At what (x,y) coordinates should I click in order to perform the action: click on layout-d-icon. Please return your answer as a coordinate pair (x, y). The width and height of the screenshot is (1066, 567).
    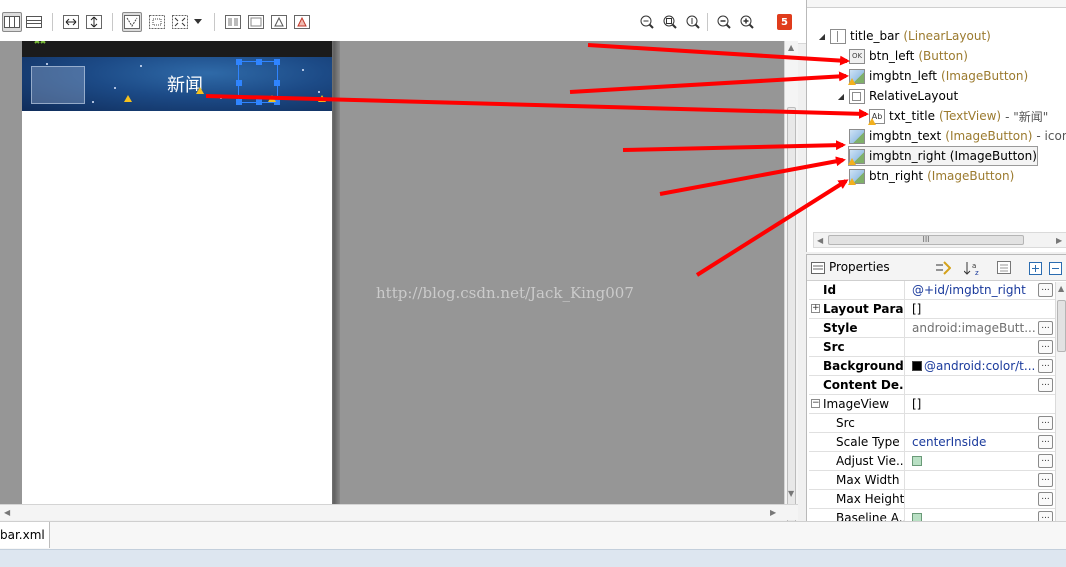
    Looking at the image, I should click on (302, 22).